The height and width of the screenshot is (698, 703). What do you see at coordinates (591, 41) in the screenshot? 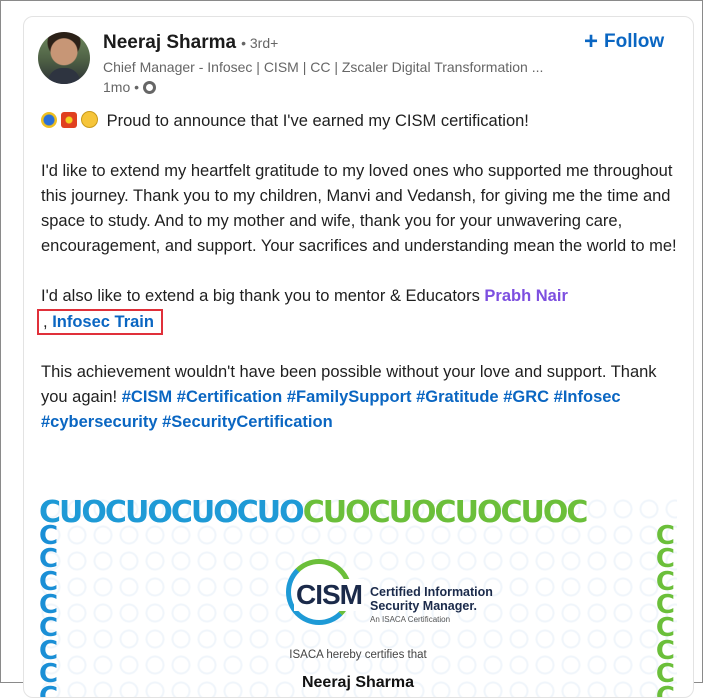
I see `plus-icon: +` at bounding box center [591, 41].